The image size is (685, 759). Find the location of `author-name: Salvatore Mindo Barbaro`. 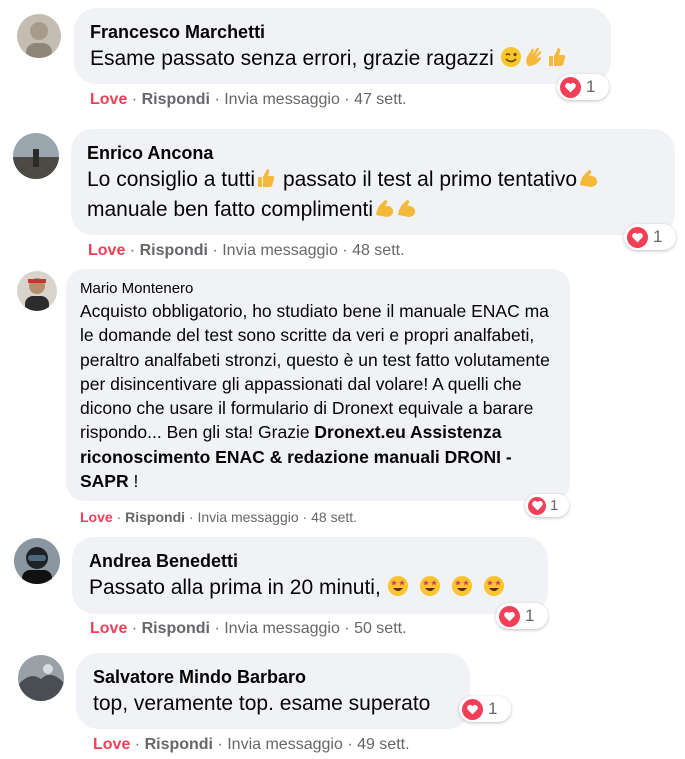

author-name: Salvatore Mindo Barbaro is located at coordinates (273, 677).